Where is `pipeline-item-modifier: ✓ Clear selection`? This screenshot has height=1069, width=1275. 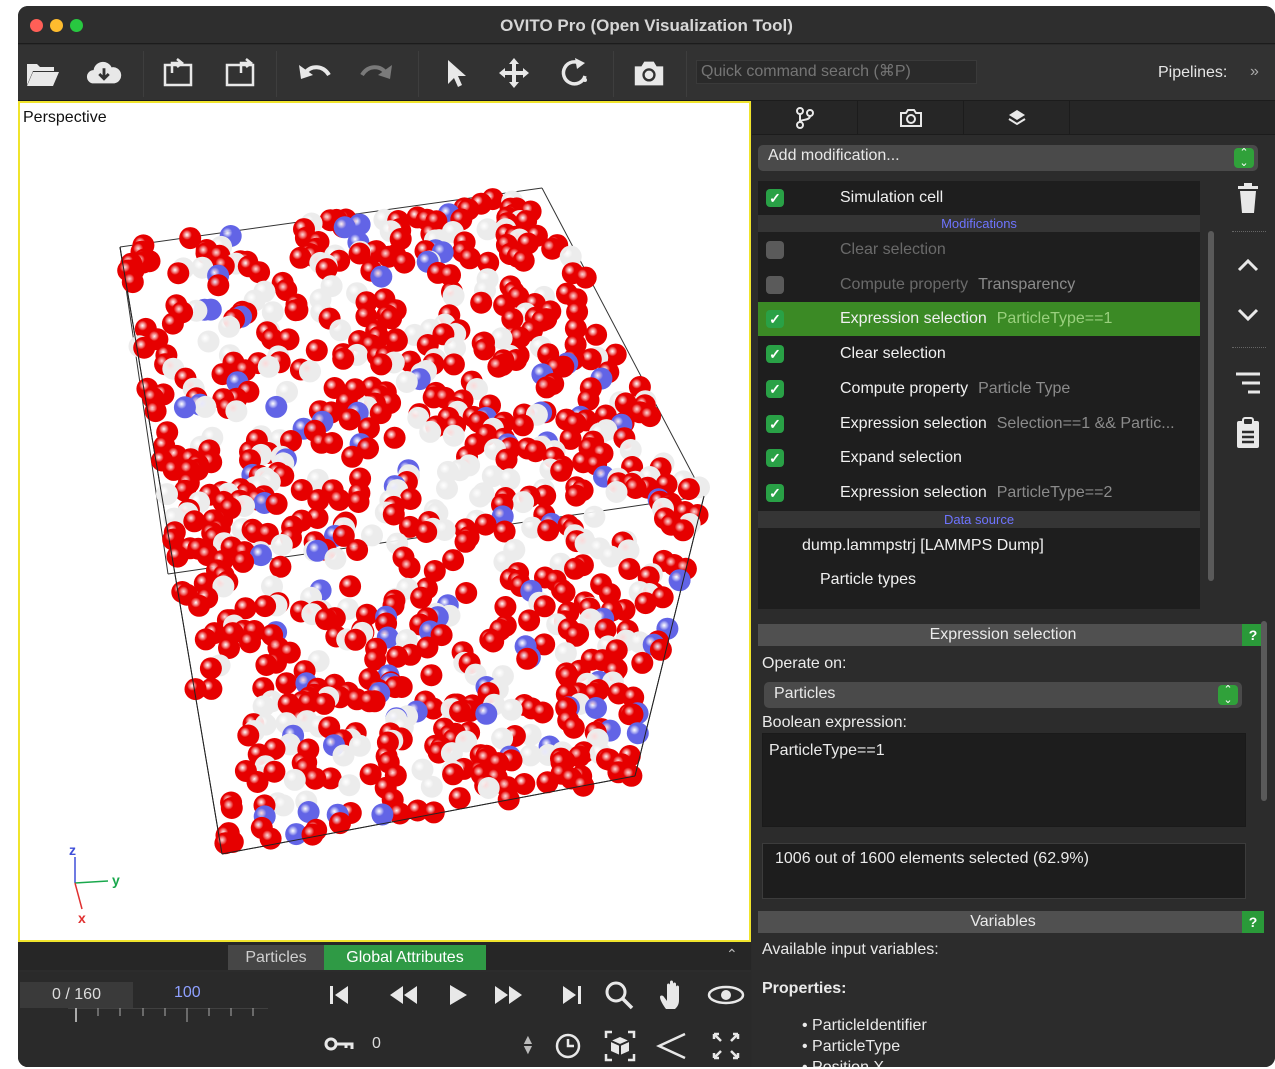
pipeline-item-modifier: ✓ Clear selection is located at coordinates (979, 354).